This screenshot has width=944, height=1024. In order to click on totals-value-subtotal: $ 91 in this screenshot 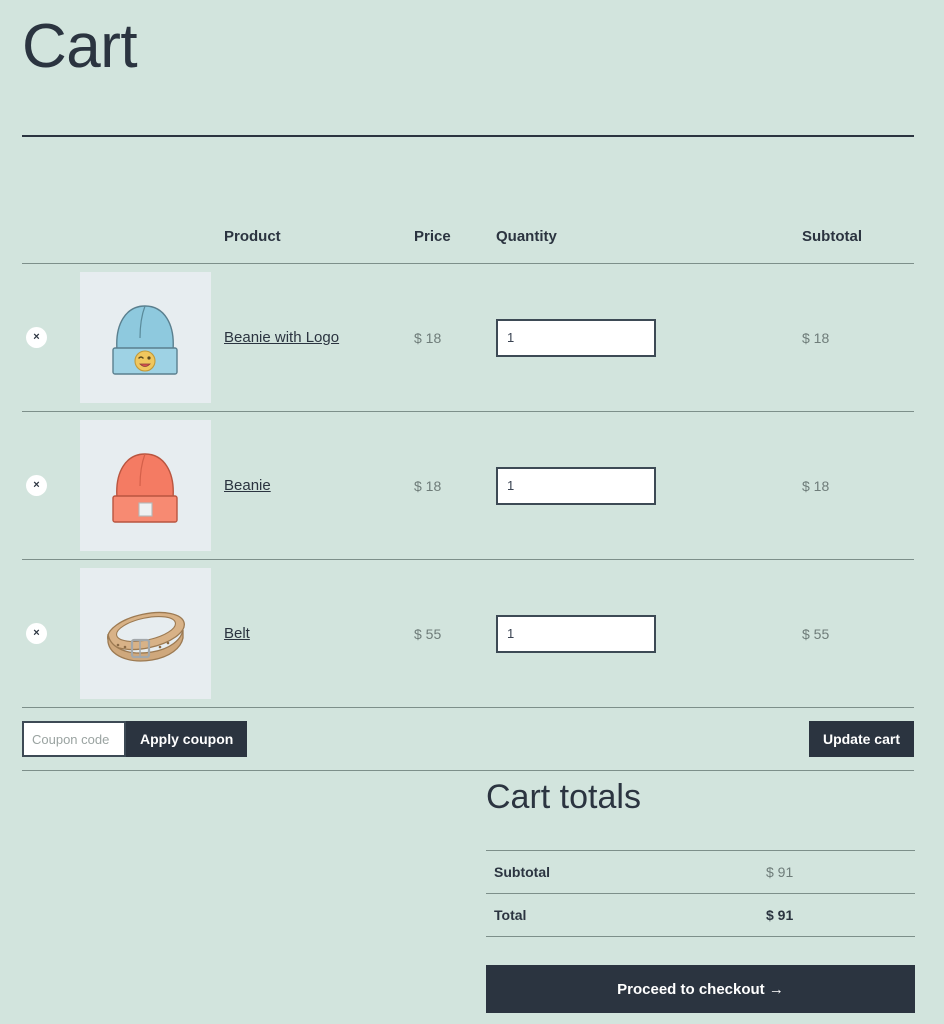, I will do `click(840, 872)`.